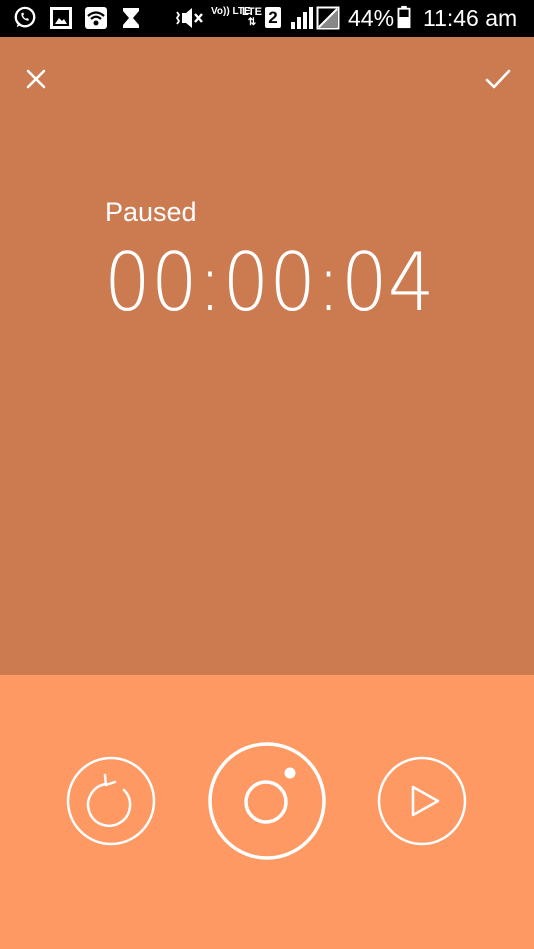 The height and width of the screenshot is (949, 534). Describe the element at coordinates (96, 18) in the screenshot. I see `wifi-hotspot-icon` at that location.